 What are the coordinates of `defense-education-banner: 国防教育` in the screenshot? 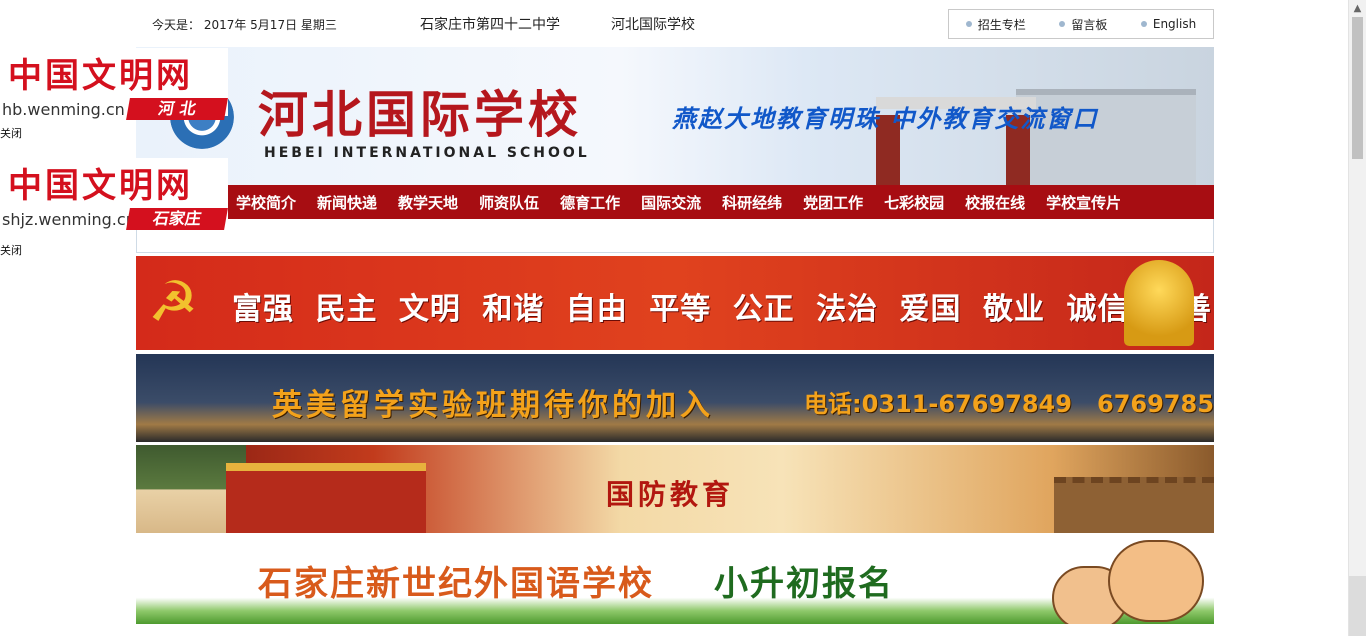 It's located at (675, 489).